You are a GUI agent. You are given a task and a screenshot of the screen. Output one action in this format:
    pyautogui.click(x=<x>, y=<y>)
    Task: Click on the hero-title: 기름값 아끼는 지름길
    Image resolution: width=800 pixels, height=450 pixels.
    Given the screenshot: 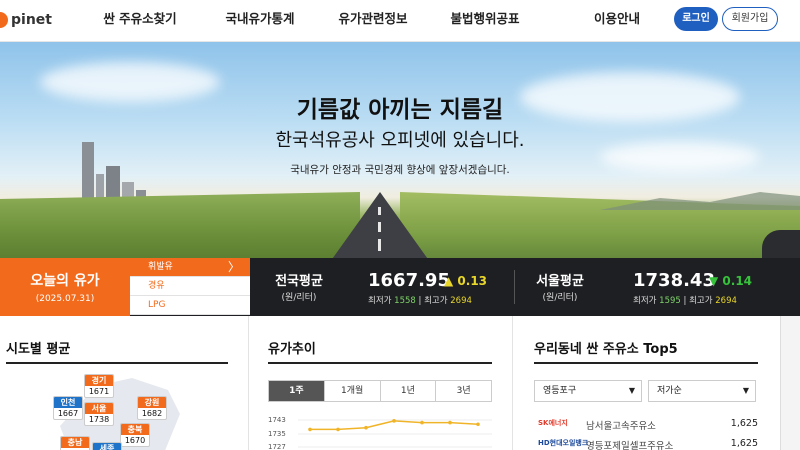 What is the action you would take?
    pyautogui.click(x=400, y=110)
    